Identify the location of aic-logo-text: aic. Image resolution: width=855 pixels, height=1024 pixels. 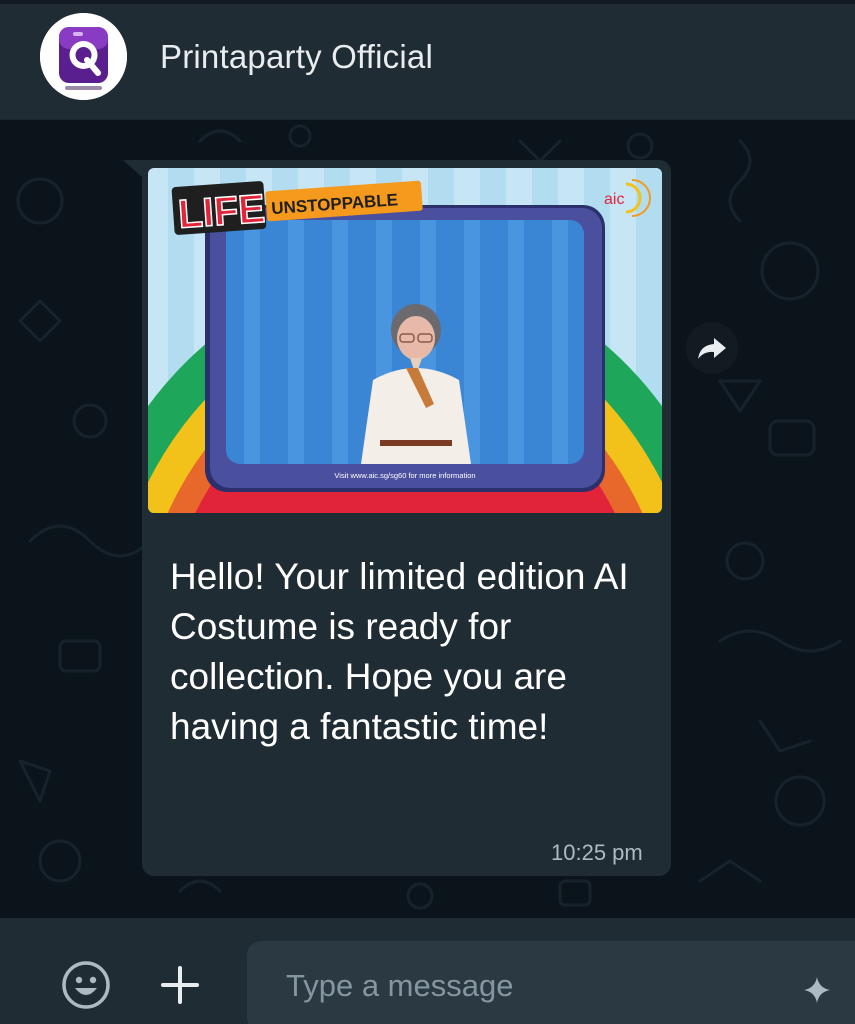
(614, 199).